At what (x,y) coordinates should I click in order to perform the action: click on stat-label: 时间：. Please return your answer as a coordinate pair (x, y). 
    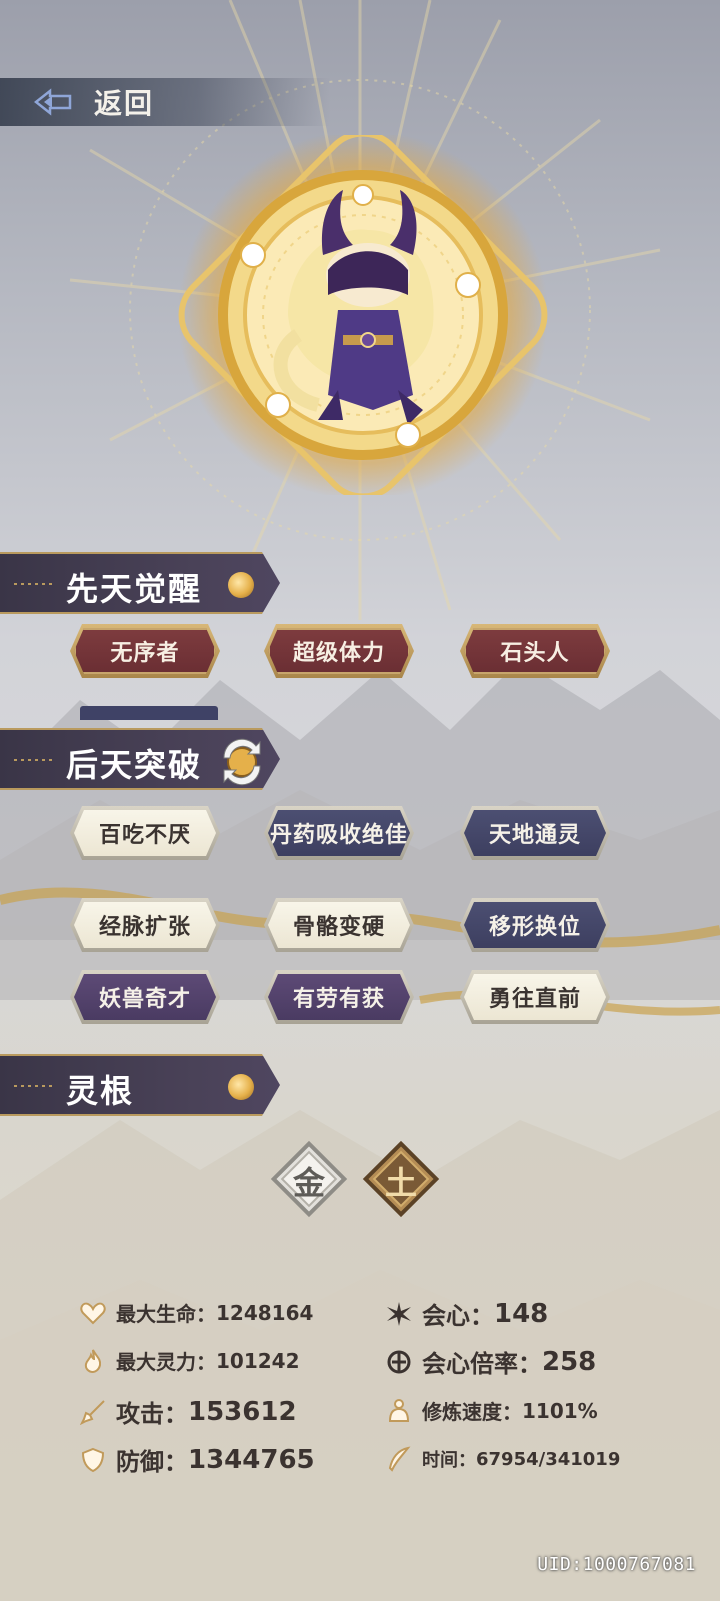
    Looking at the image, I should click on (449, 1460).